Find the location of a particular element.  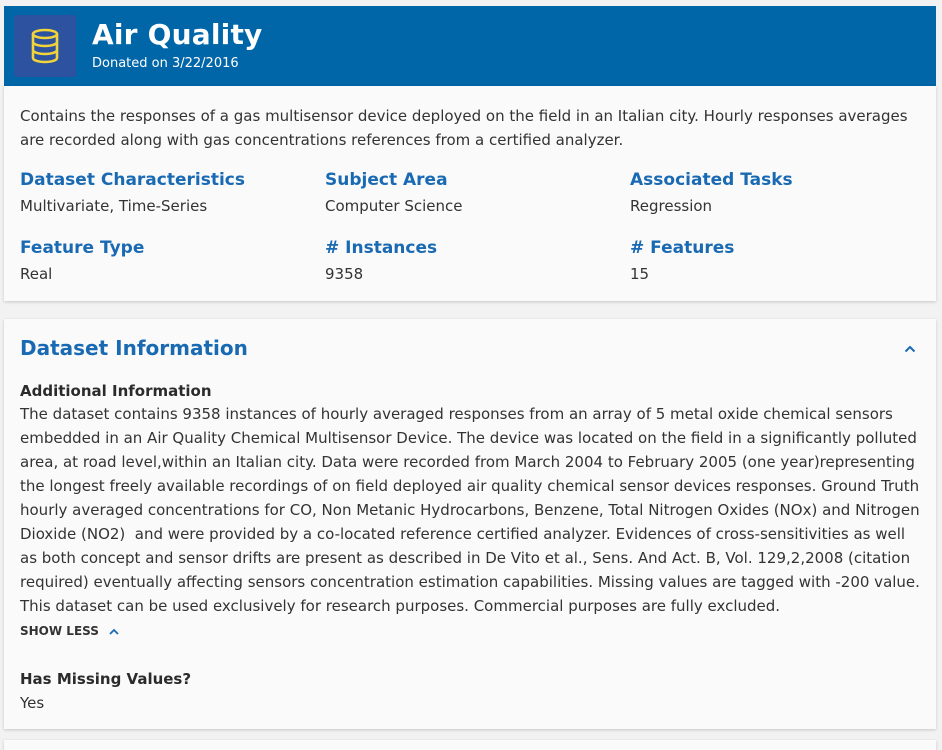

instances-value: 9358 is located at coordinates (344, 274).